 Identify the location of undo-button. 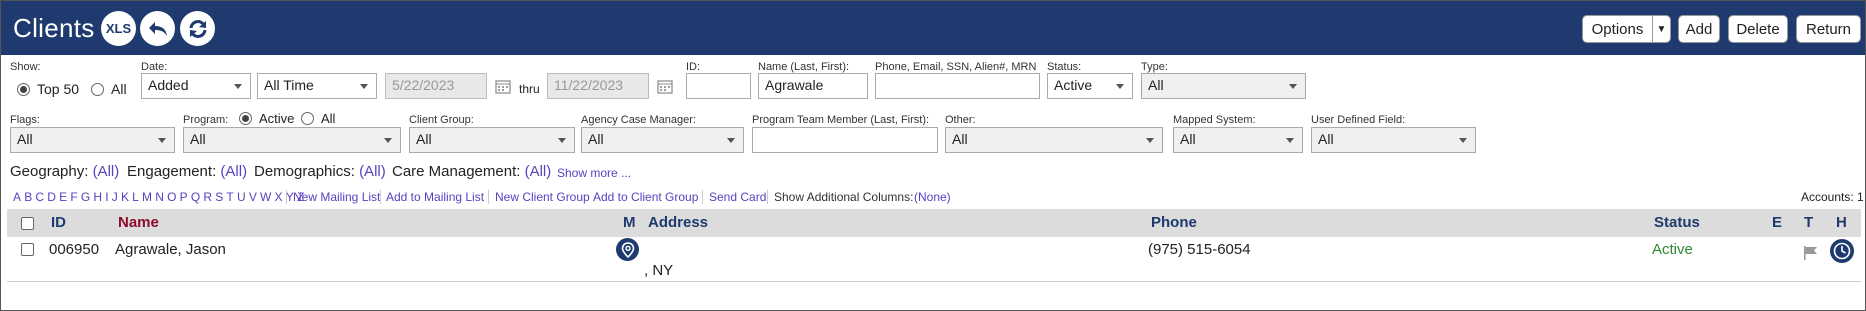
(157, 28).